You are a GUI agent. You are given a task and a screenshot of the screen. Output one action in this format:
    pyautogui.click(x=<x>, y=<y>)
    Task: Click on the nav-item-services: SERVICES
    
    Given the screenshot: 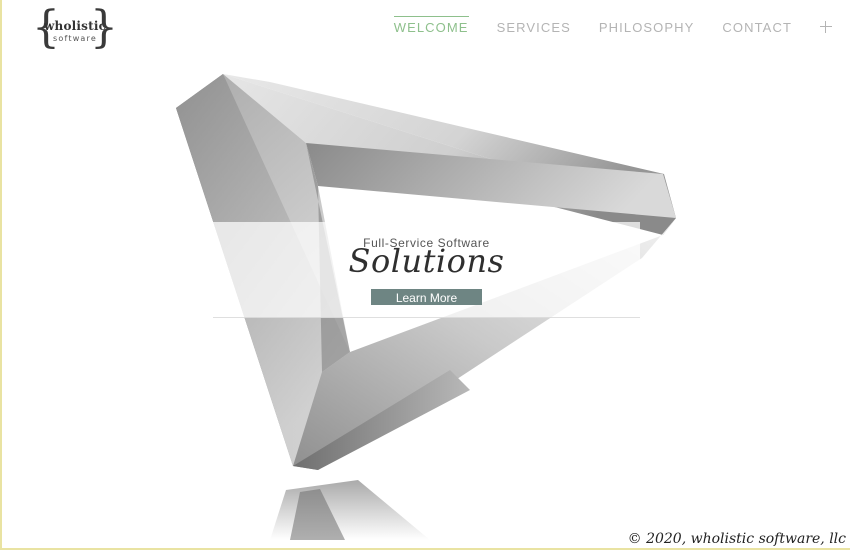 What is the action you would take?
    pyautogui.click(x=534, y=27)
    